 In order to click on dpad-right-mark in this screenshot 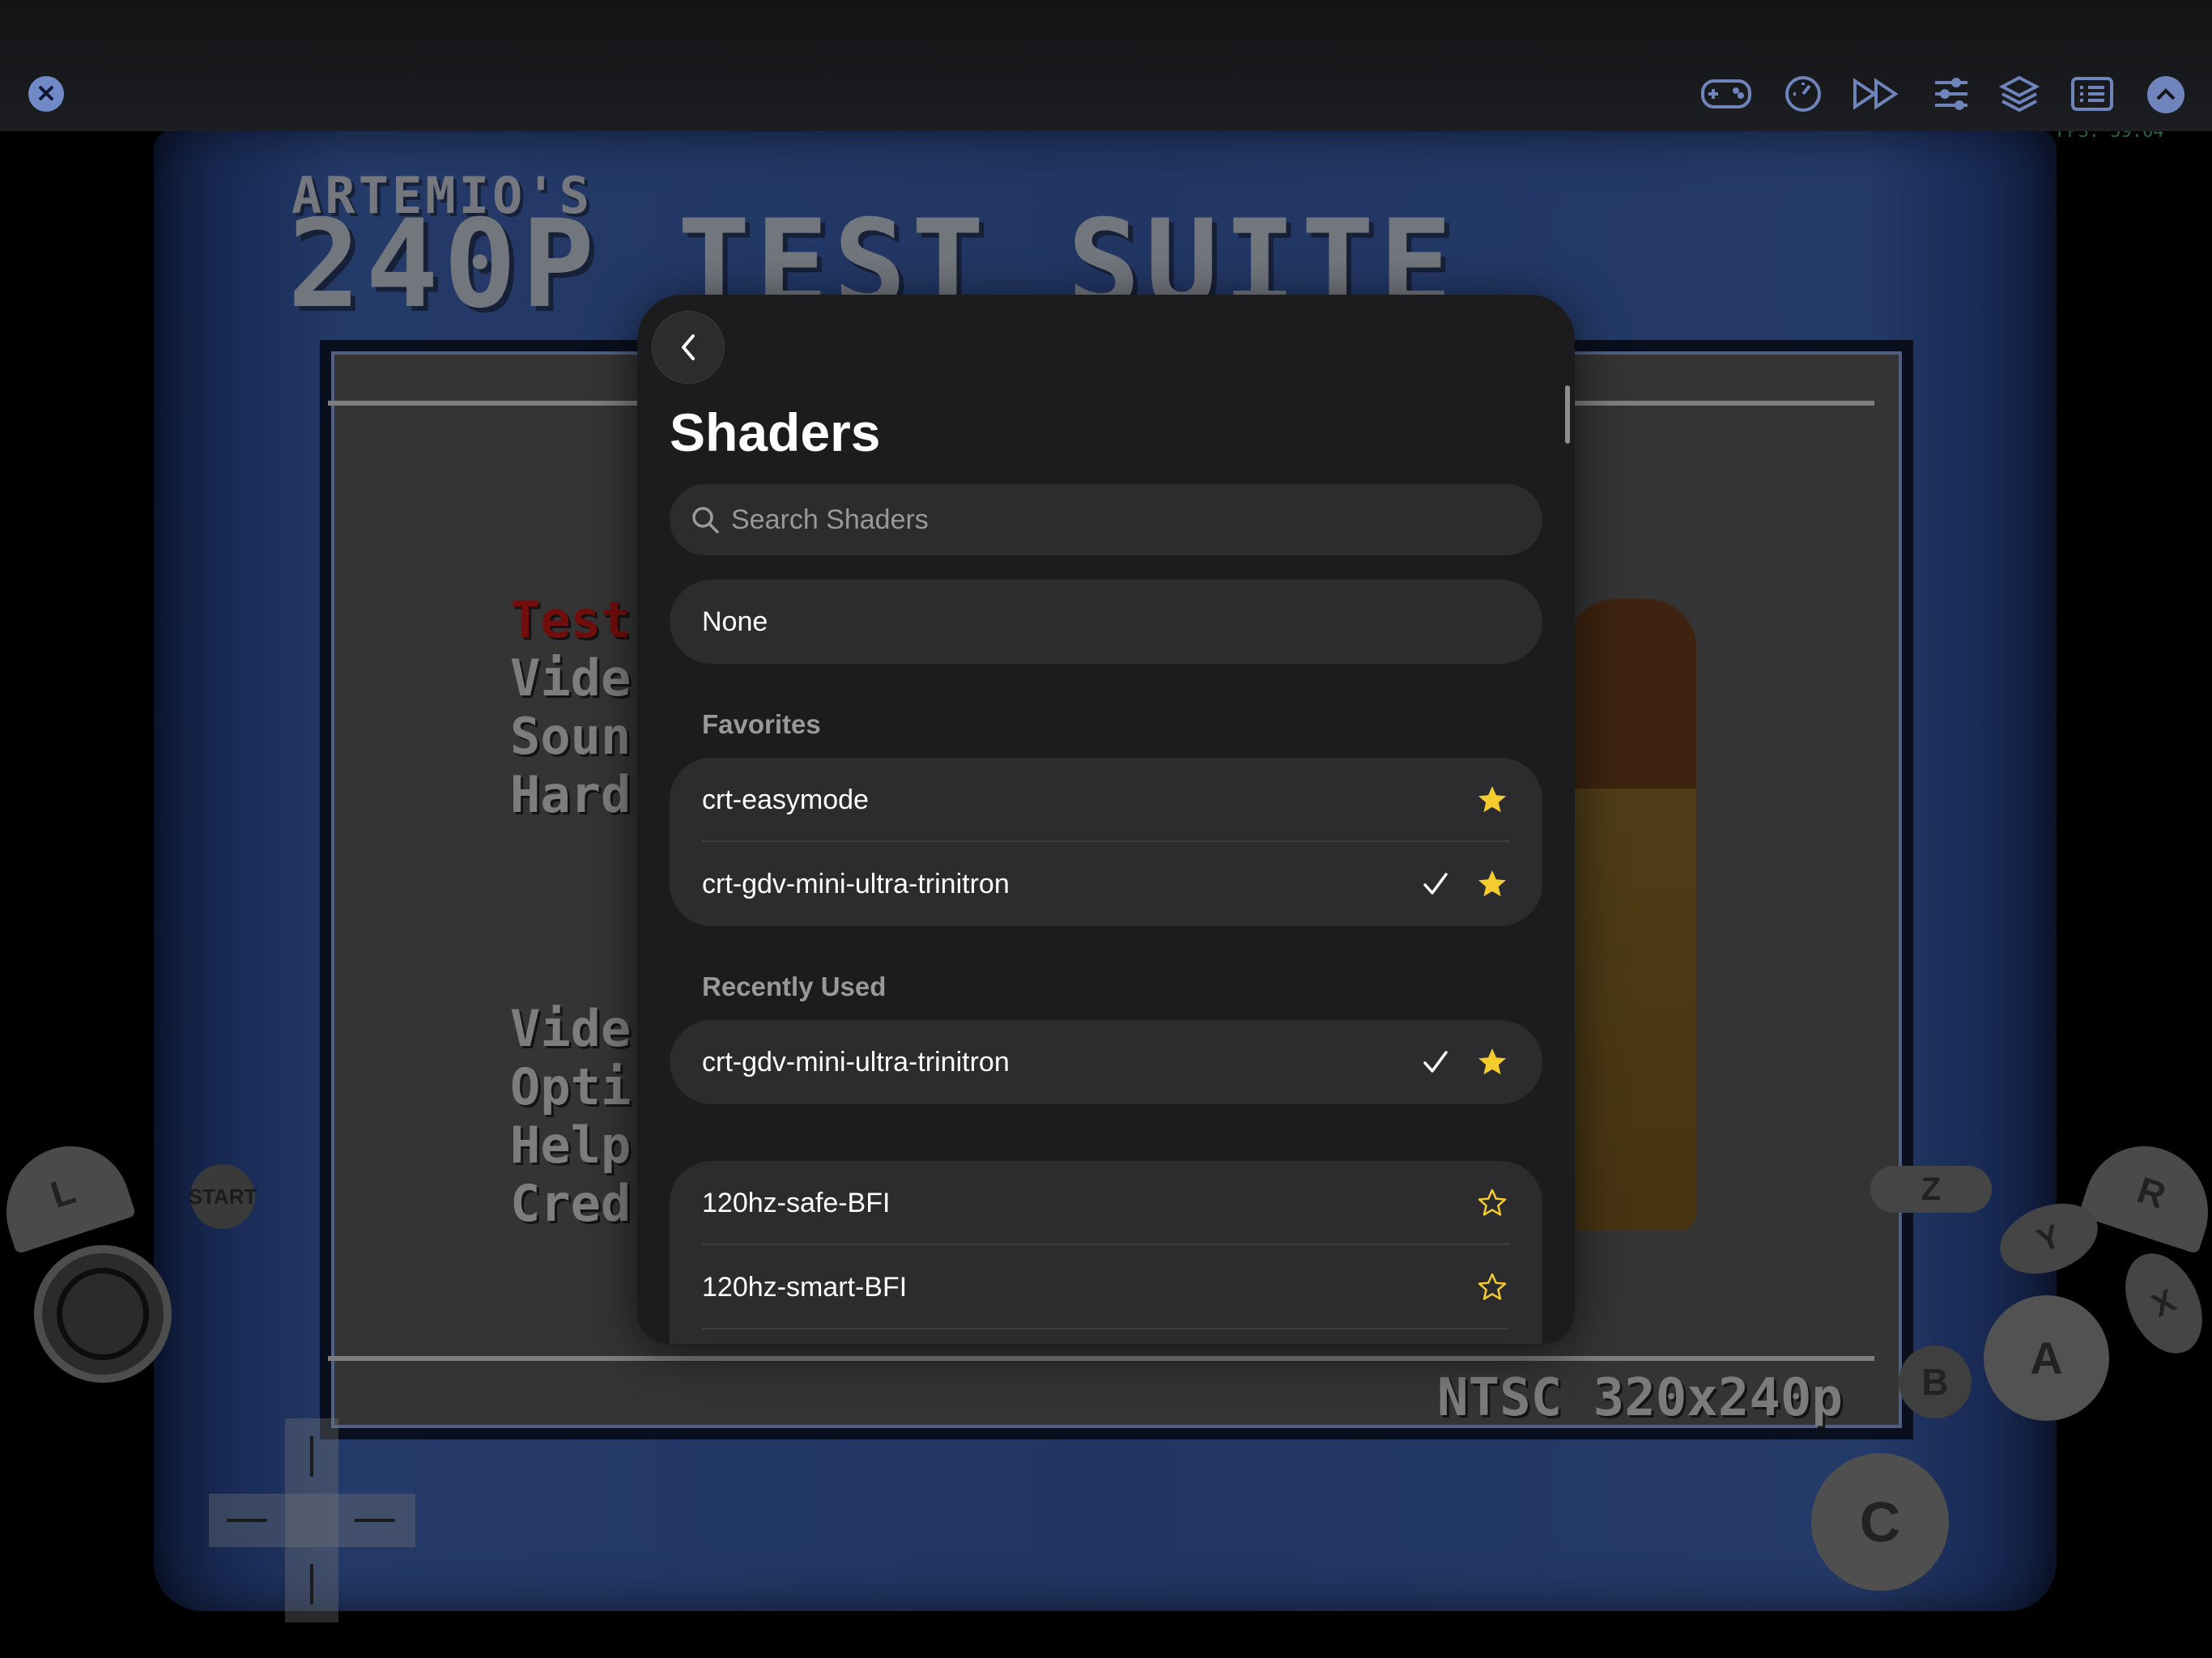, I will do `click(375, 1520)`.